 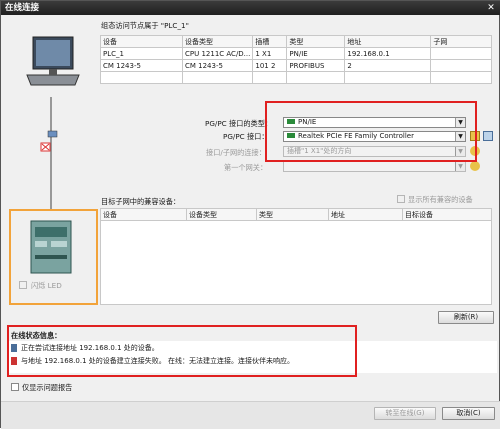 I want to click on title-bar: 在线连接 ✕, so click(x=250, y=8).